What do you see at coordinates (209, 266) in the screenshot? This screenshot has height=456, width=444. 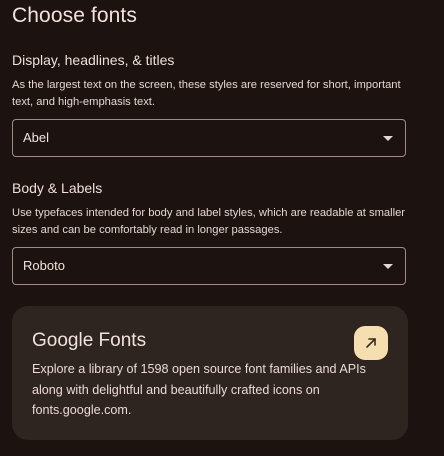 I see `body-font-select: Roboto` at bounding box center [209, 266].